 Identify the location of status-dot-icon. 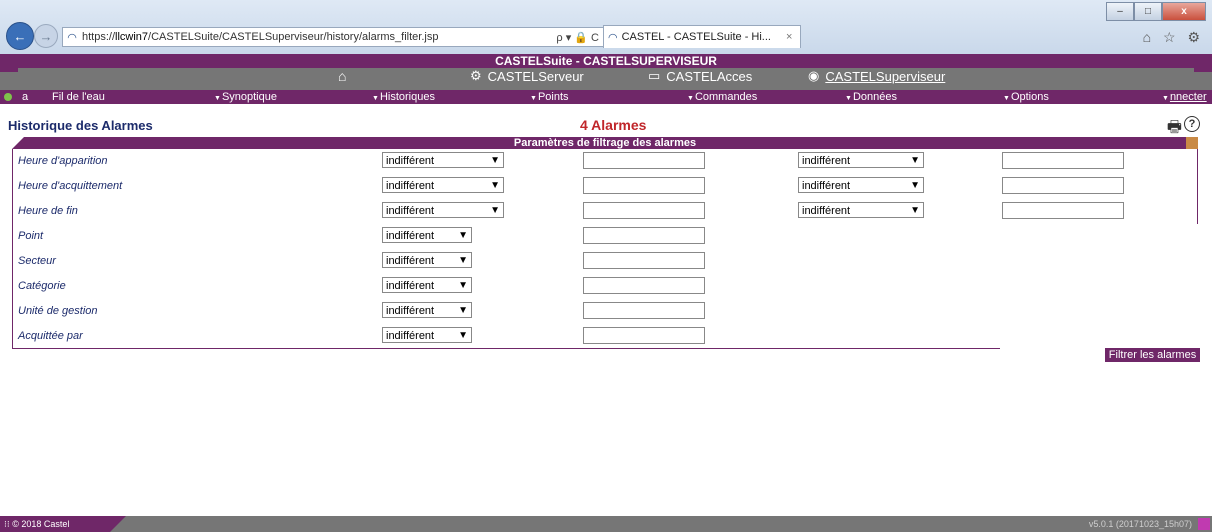
(8, 97).